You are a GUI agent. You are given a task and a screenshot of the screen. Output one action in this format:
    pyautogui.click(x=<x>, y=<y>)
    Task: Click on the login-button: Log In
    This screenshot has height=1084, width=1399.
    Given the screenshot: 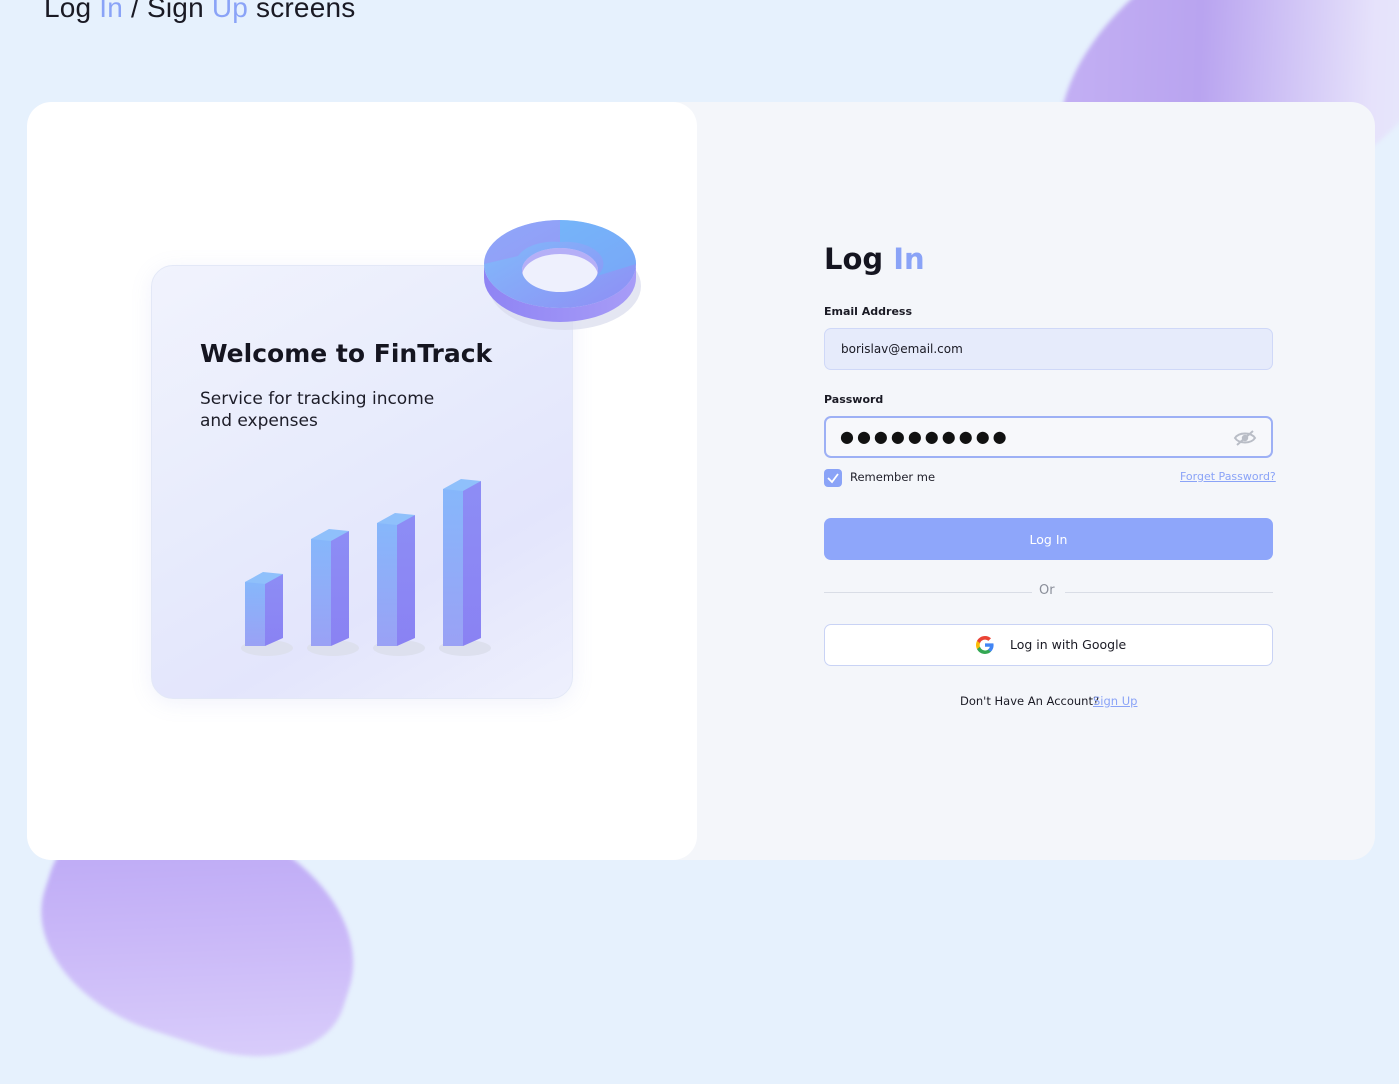 What is the action you would take?
    pyautogui.click(x=1048, y=539)
    